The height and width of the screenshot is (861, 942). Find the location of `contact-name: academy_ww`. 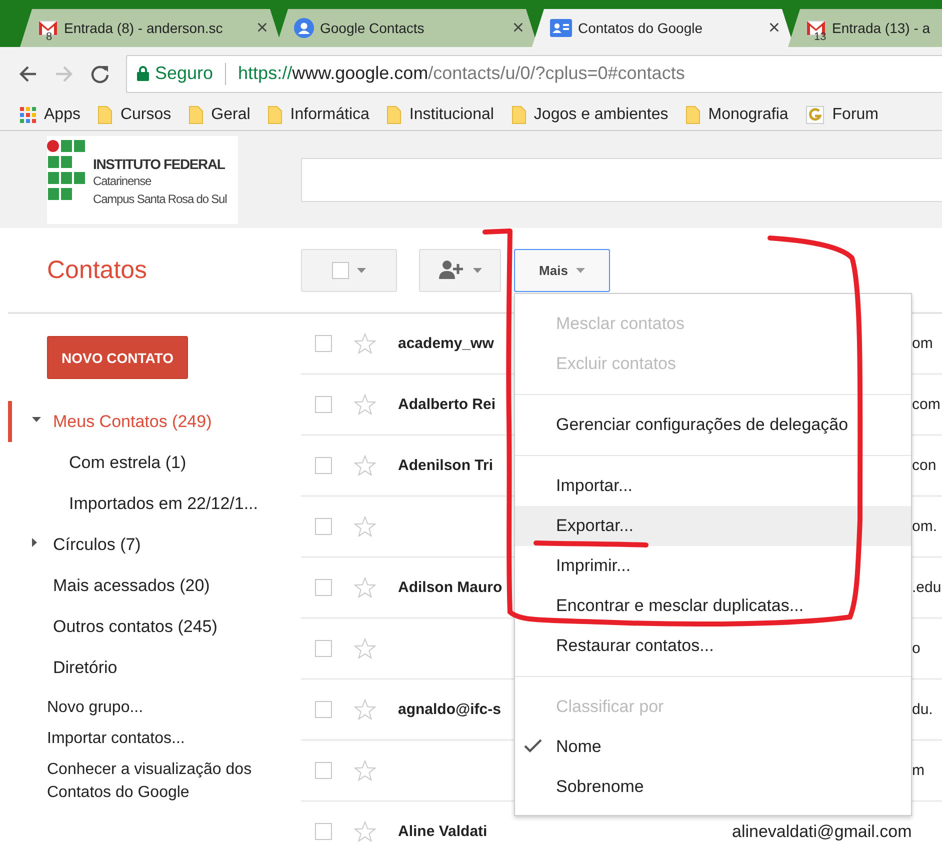

contact-name: academy_ww is located at coordinates (446, 343).